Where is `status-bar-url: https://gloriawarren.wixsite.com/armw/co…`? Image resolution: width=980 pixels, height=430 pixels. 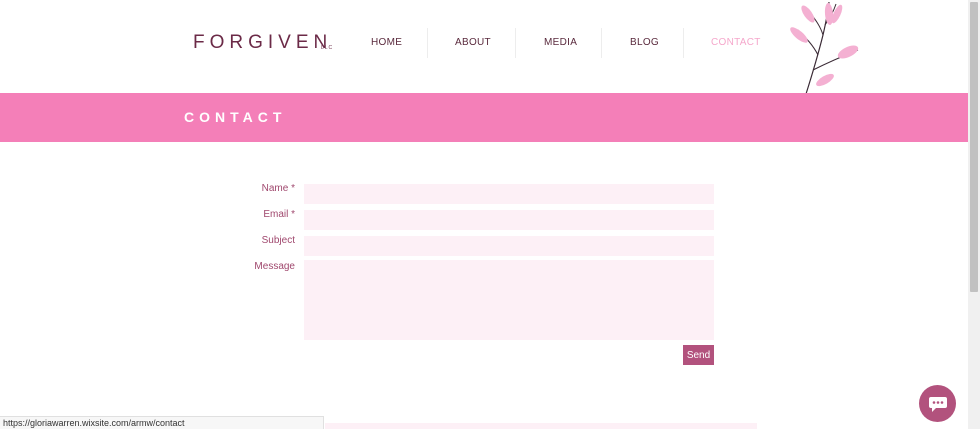 status-bar-url: https://gloriawarren.wixsite.com/armw/co… is located at coordinates (162, 422).